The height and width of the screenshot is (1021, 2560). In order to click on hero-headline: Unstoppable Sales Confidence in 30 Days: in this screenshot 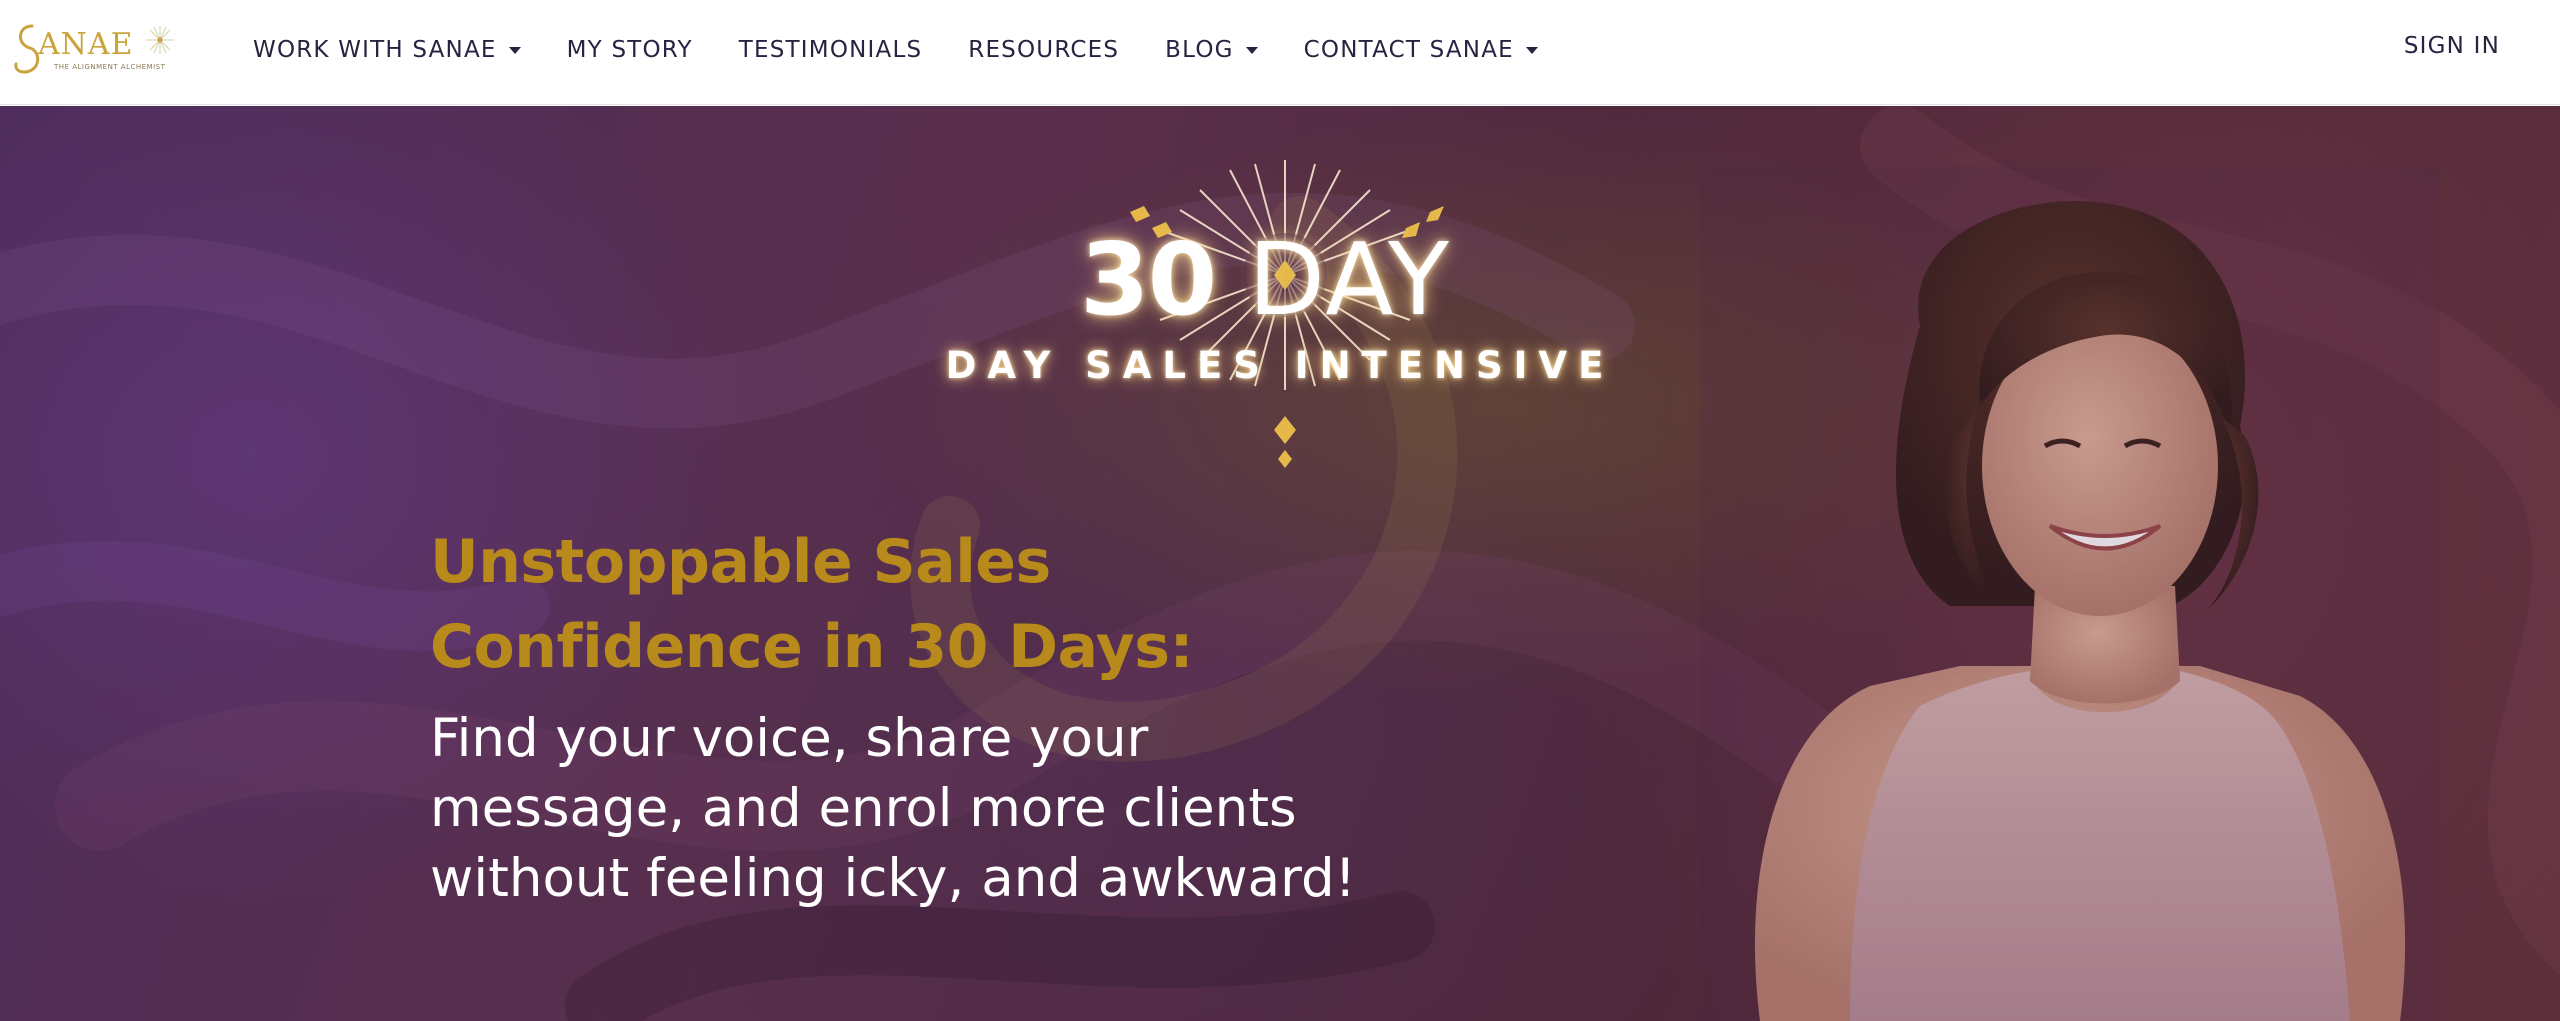, I will do `click(880, 605)`.